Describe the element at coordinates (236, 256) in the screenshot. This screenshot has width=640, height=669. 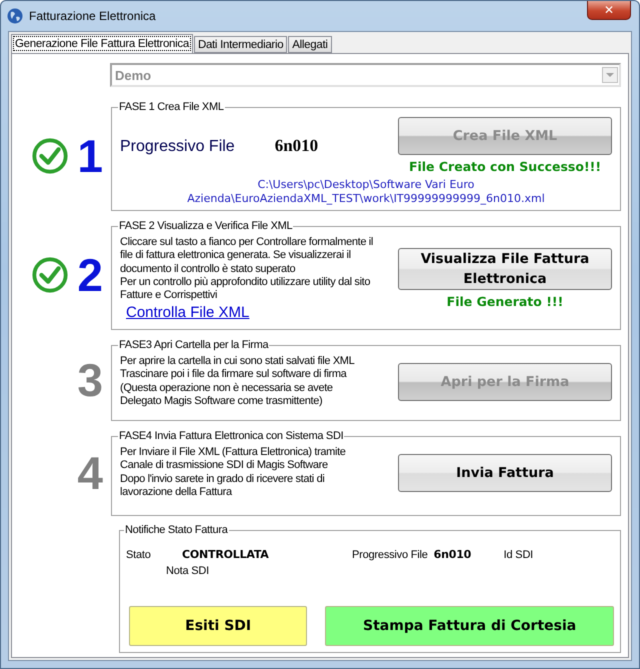
I see `description-line: file di fattura elettronica generata. Se visualizzerai il` at that location.